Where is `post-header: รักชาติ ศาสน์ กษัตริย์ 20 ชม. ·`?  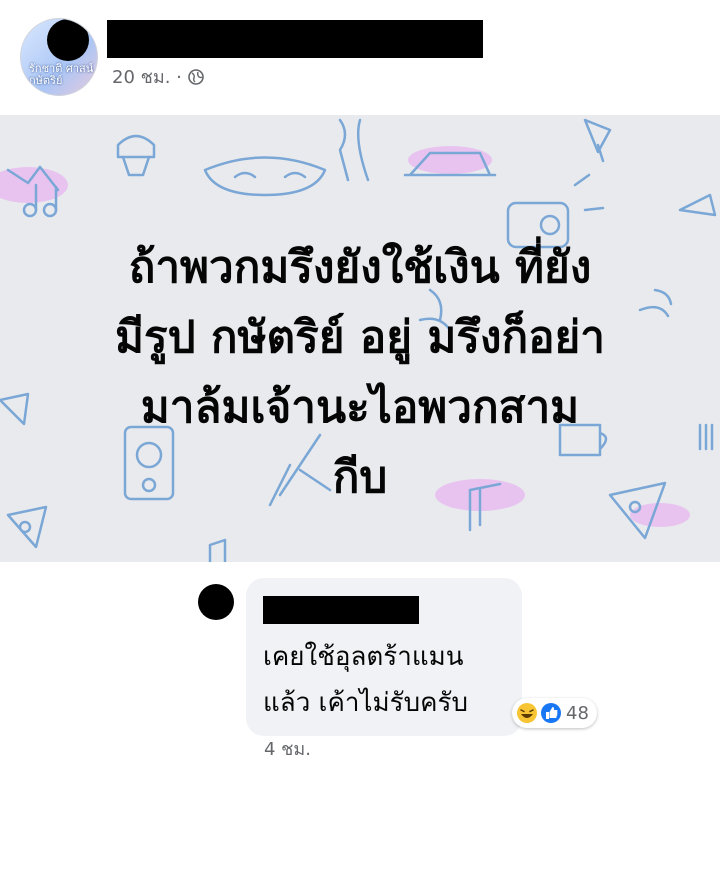 post-header: รักชาติ ศาสน์ กษัตริย์ 20 ชม. · is located at coordinates (360, 57).